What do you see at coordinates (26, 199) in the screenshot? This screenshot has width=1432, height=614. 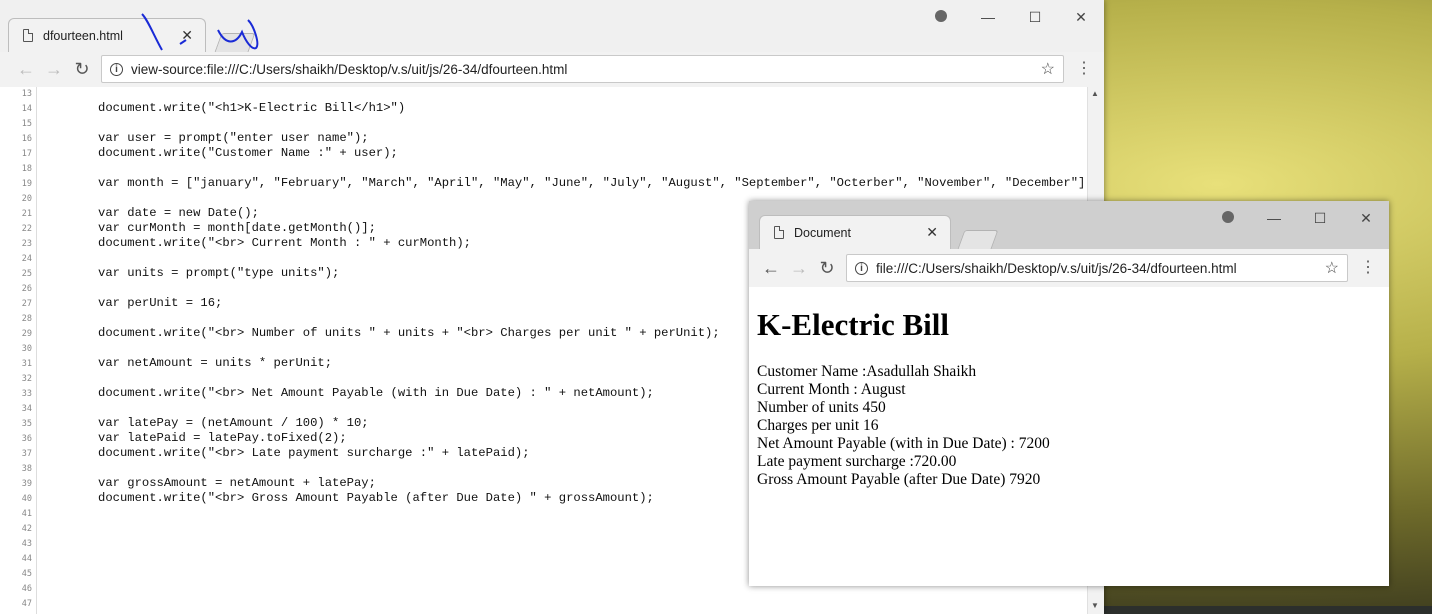 I see `line-number: 20` at bounding box center [26, 199].